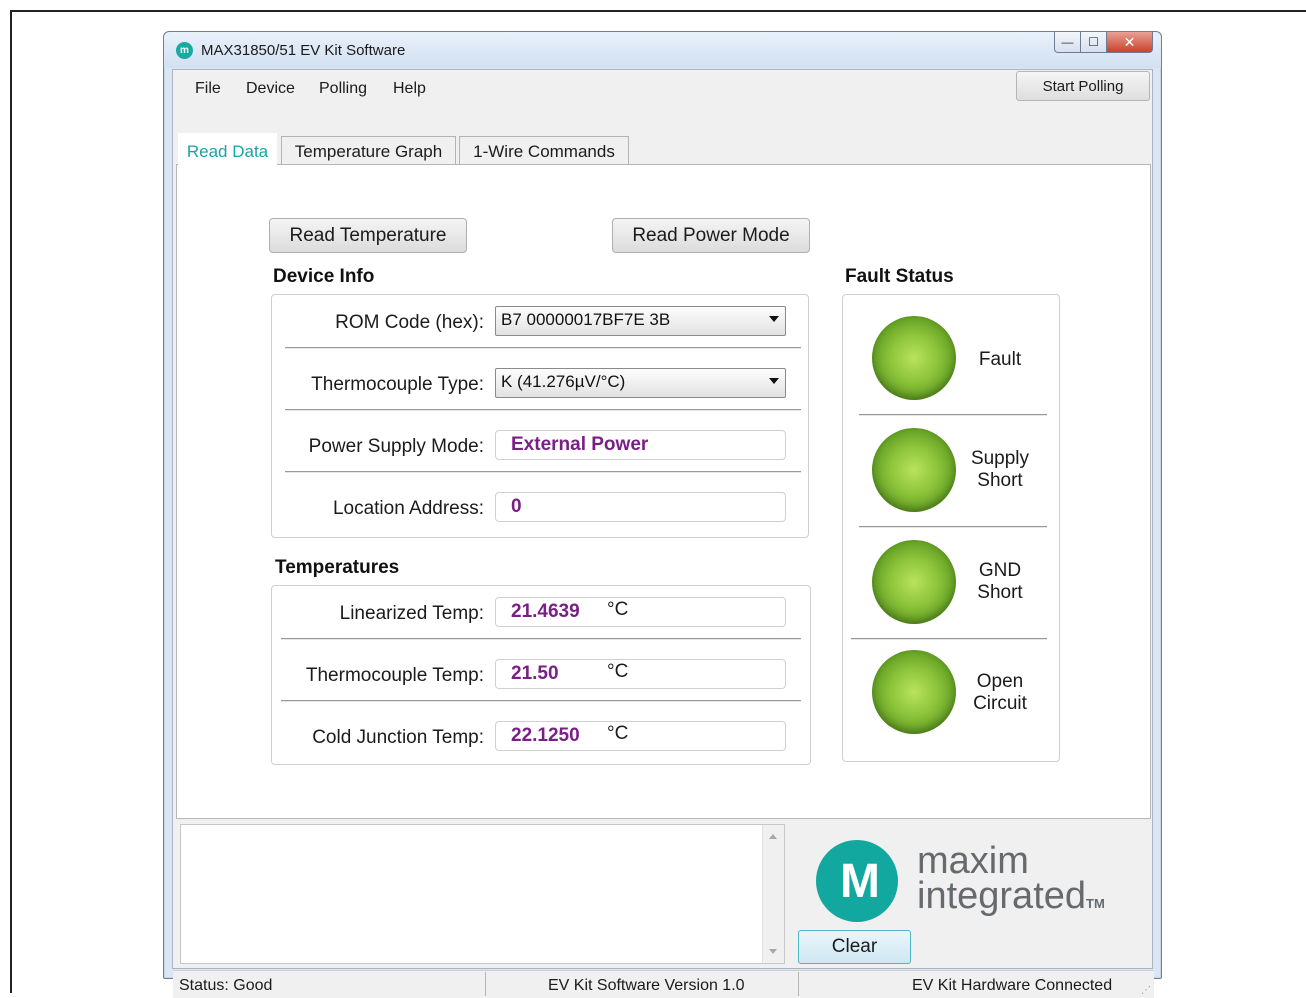 The height and width of the screenshot is (998, 1306). What do you see at coordinates (535, 673) in the screenshot?
I see `thermocouple-temp-value: 21.50` at bounding box center [535, 673].